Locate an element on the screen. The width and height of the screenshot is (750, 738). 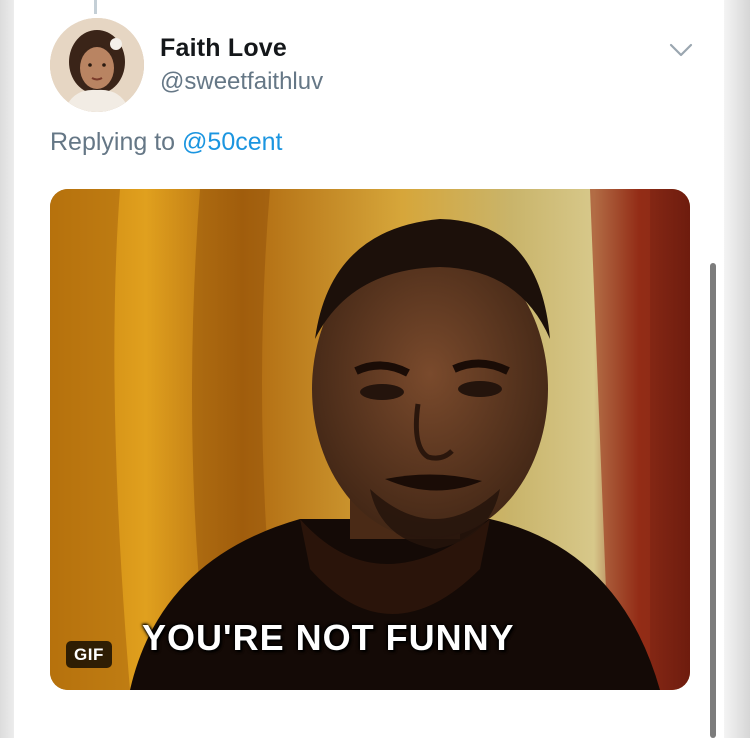
replying-to-label: Replying to is located at coordinates (113, 142).